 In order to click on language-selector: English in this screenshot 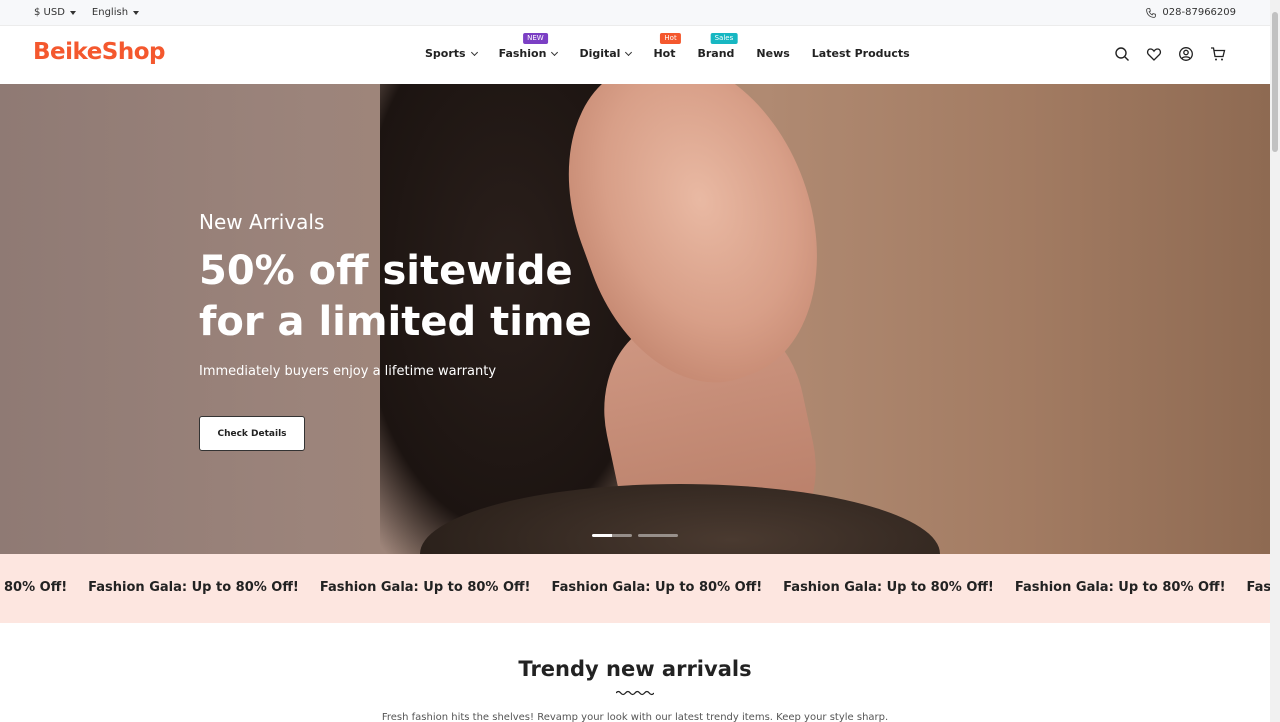, I will do `click(115, 12)`.